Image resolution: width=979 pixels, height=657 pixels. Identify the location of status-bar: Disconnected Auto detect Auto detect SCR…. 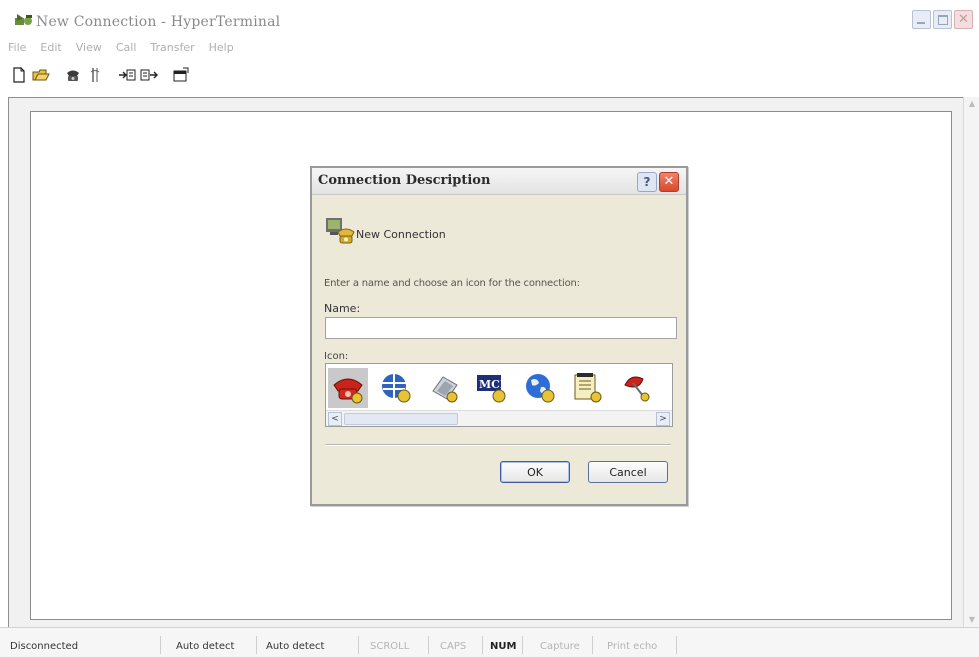
(489, 642).